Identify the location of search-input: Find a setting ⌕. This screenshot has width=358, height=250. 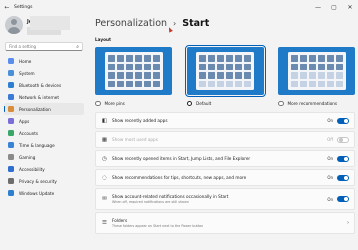
(44, 46).